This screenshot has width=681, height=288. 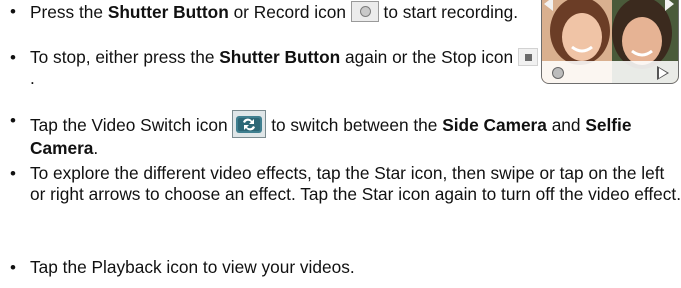 What do you see at coordinates (566, 125) in the screenshot?
I see `item-text: and` at bounding box center [566, 125].